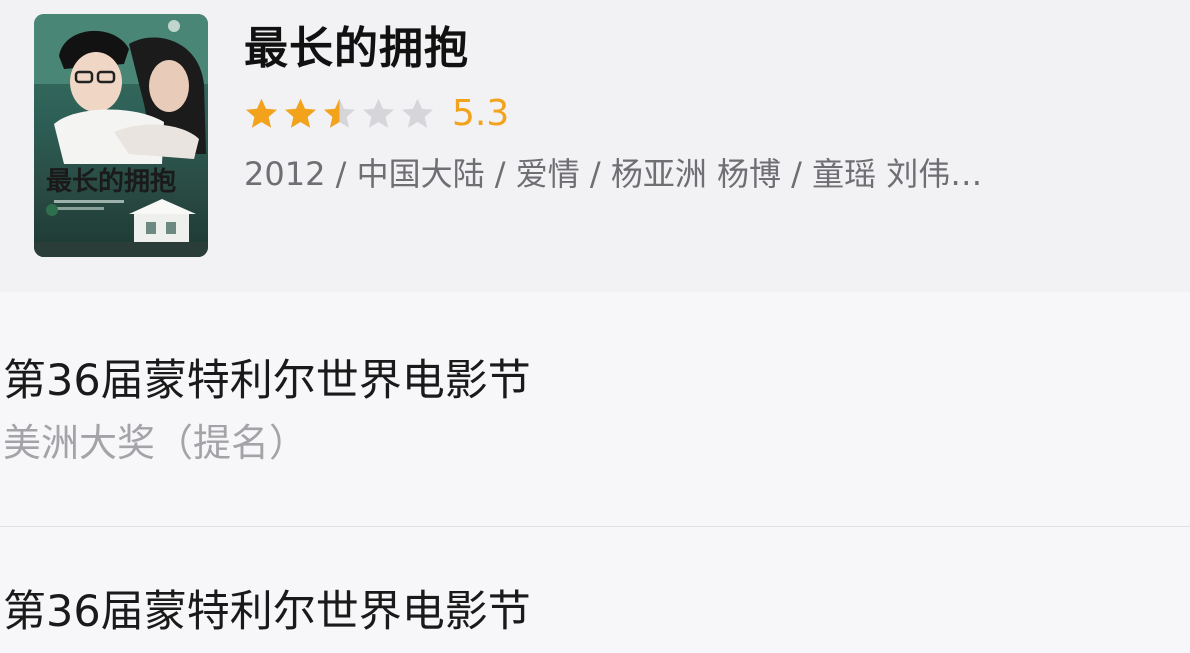 The height and width of the screenshot is (653, 1190). I want to click on award-category: 美洲大奖（提名）, so click(155, 443).